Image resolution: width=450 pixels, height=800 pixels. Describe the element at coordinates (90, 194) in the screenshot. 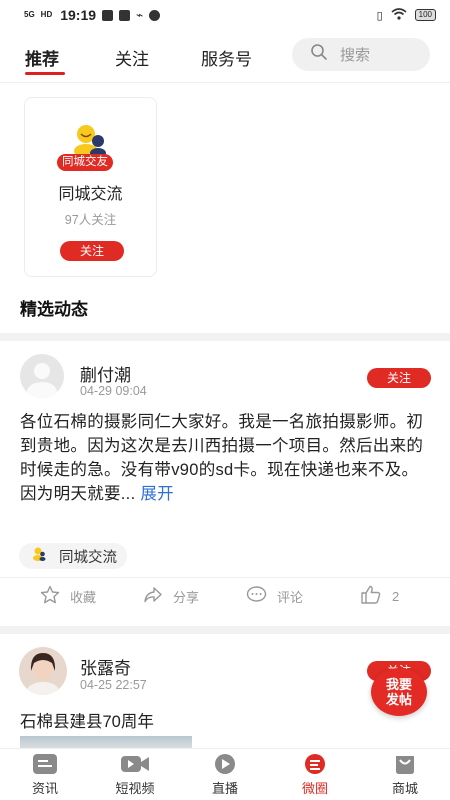

I see `circle-name: 同城交流` at that location.